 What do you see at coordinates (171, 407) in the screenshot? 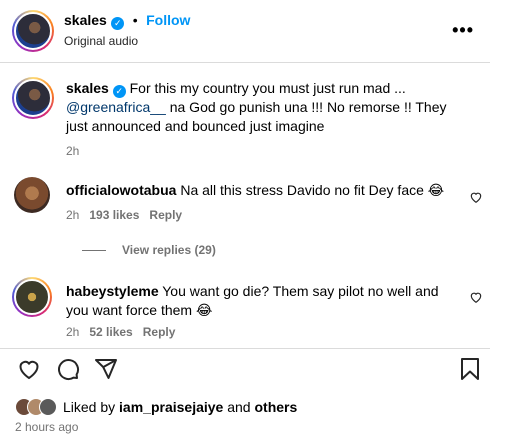
I see `liked-by-user: iam_praisejaiye` at bounding box center [171, 407].